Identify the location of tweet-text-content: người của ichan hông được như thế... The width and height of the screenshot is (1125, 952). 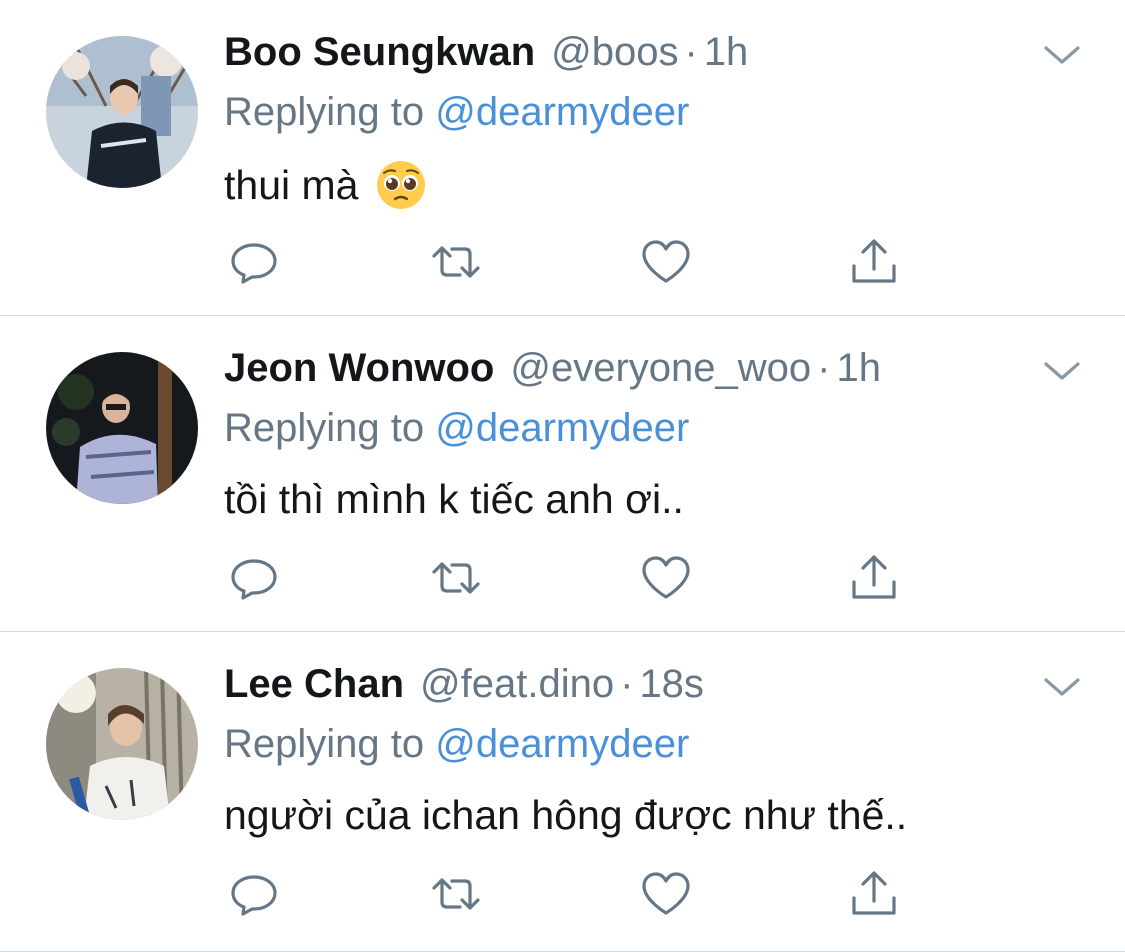
(566, 815).